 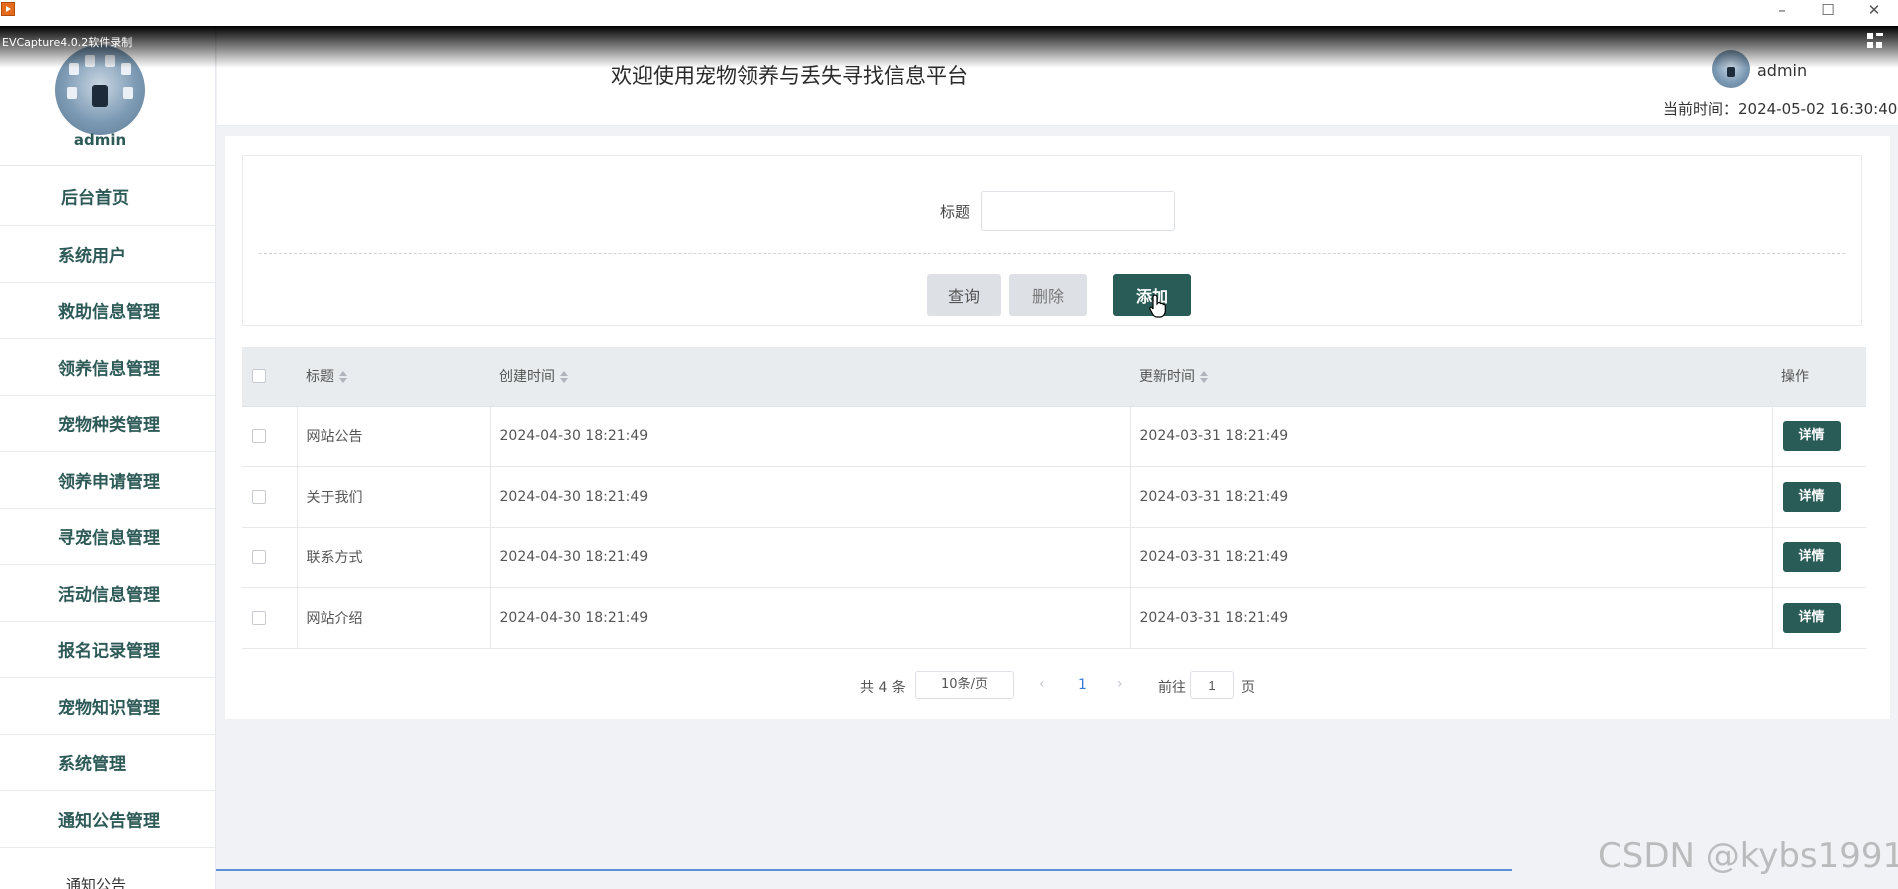 I want to click on window-titlebar: – ☐ ✕, so click(x=949, y=13).